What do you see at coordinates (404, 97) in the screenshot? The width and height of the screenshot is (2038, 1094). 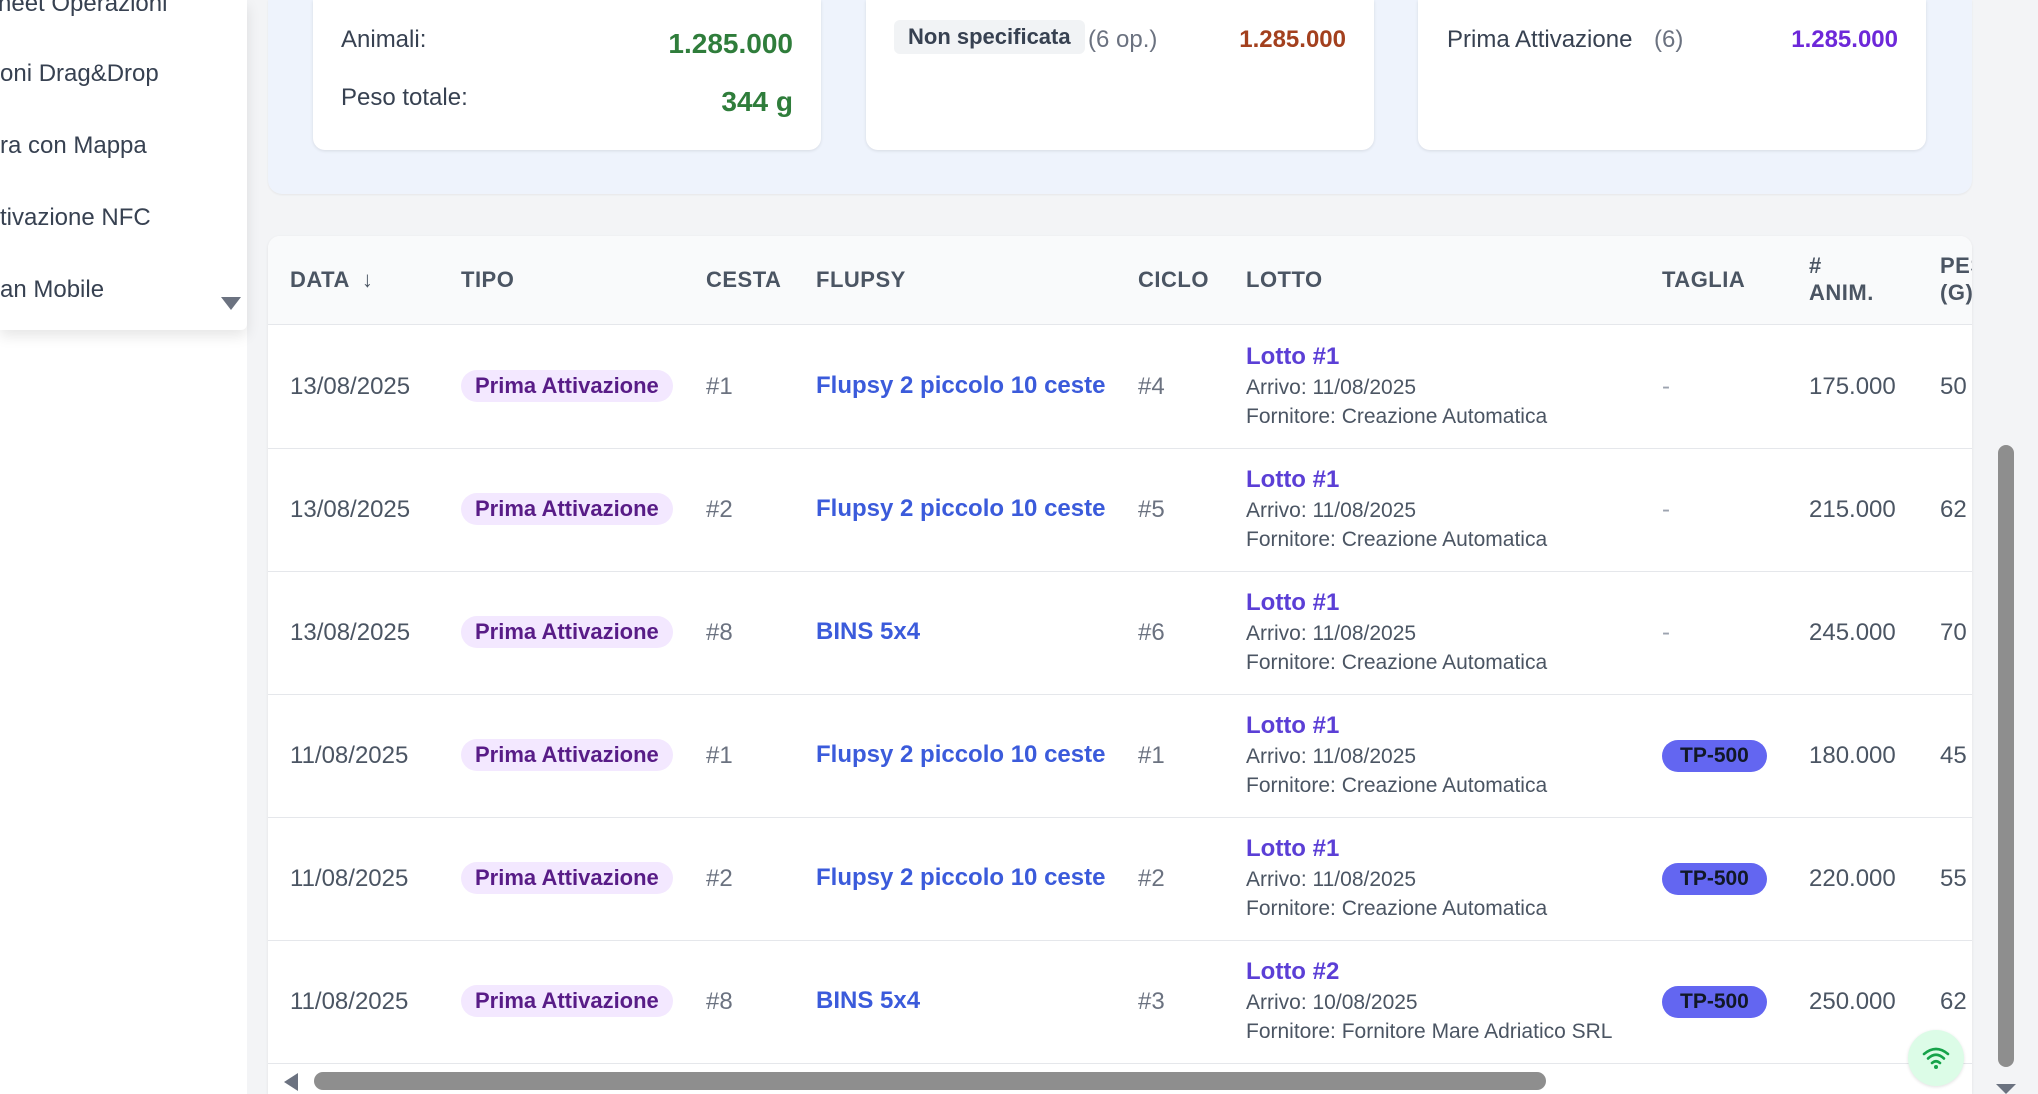 I see `peso-totale-label: Peso totale:` at bounding box center [404, 97].